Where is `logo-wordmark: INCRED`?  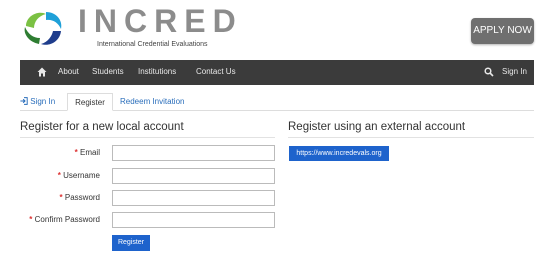
logo-wordmark: INCRED is located at coordinates (160, 21).